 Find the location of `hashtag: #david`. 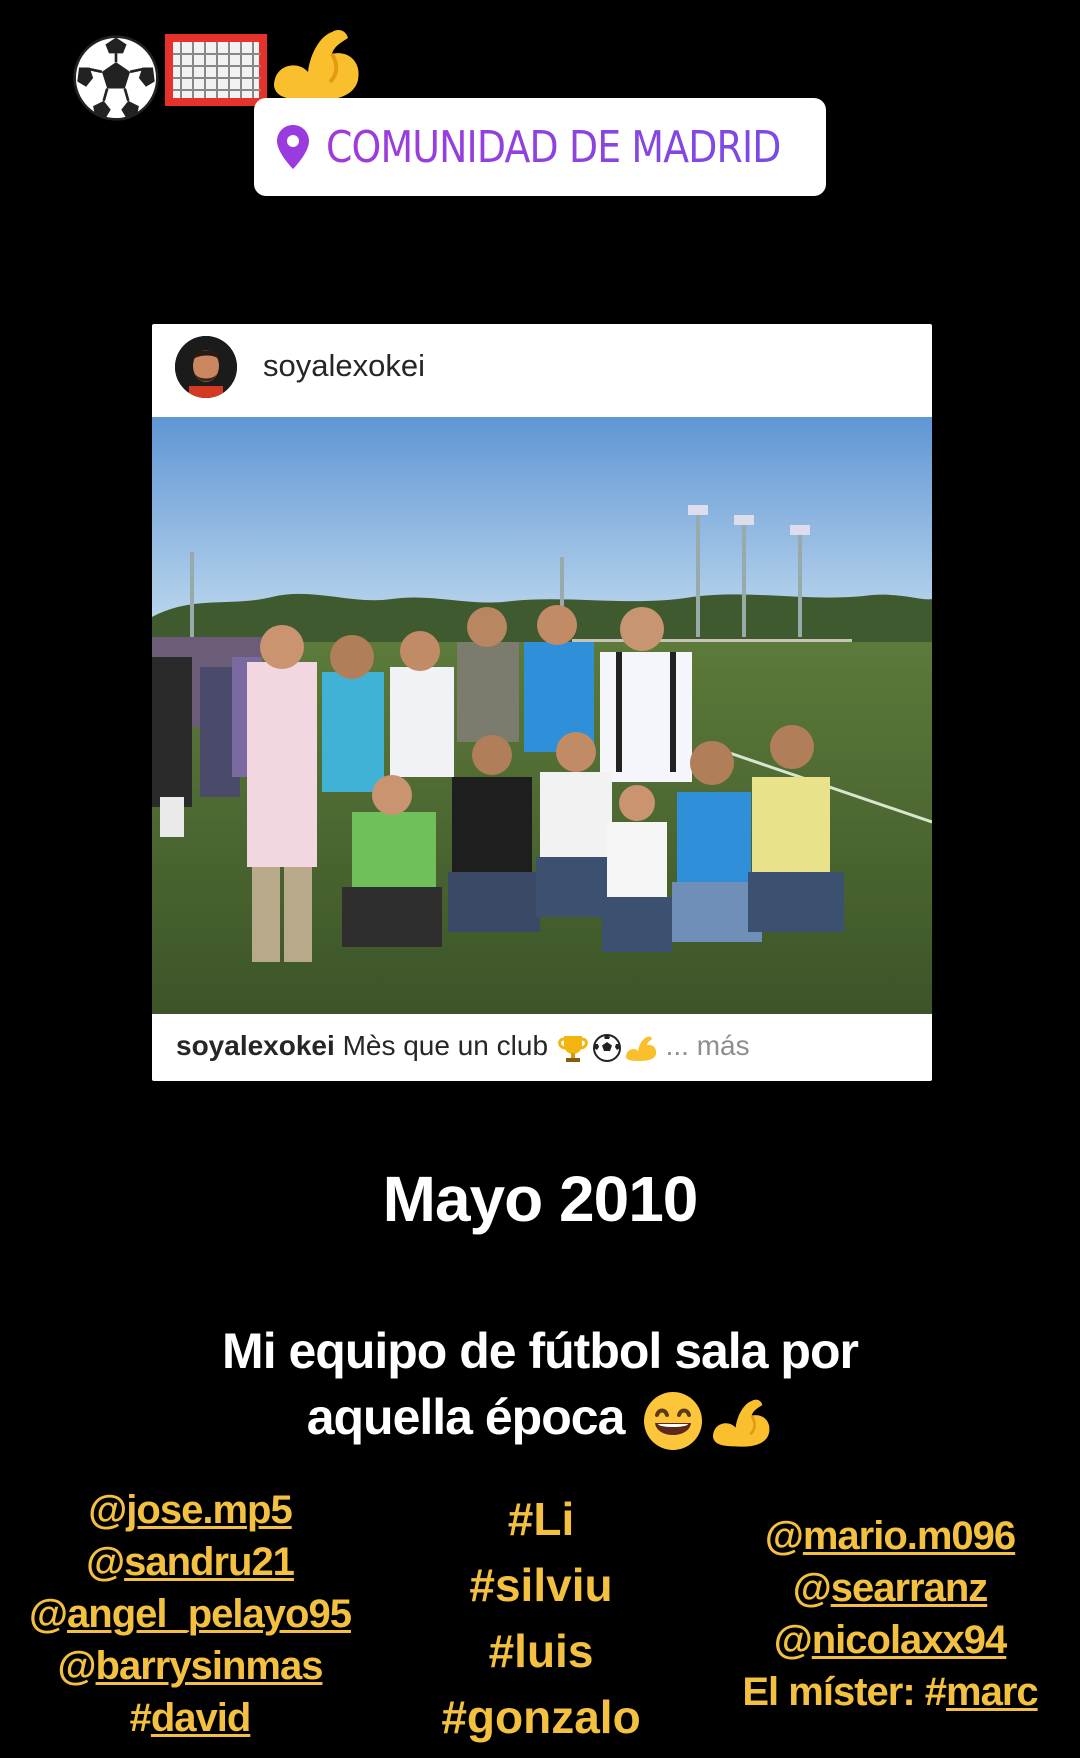

hashtag: #david is located at coordinates (190, 1718).